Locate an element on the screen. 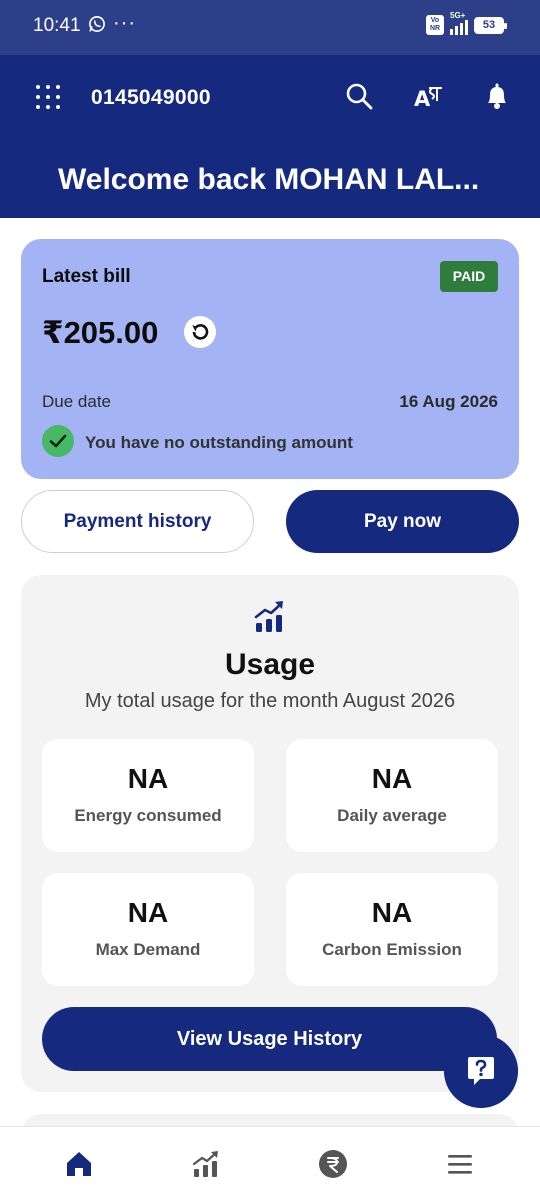 The image size is (540, 1200). clock: 10:41 is located at coordinates (57, 25).